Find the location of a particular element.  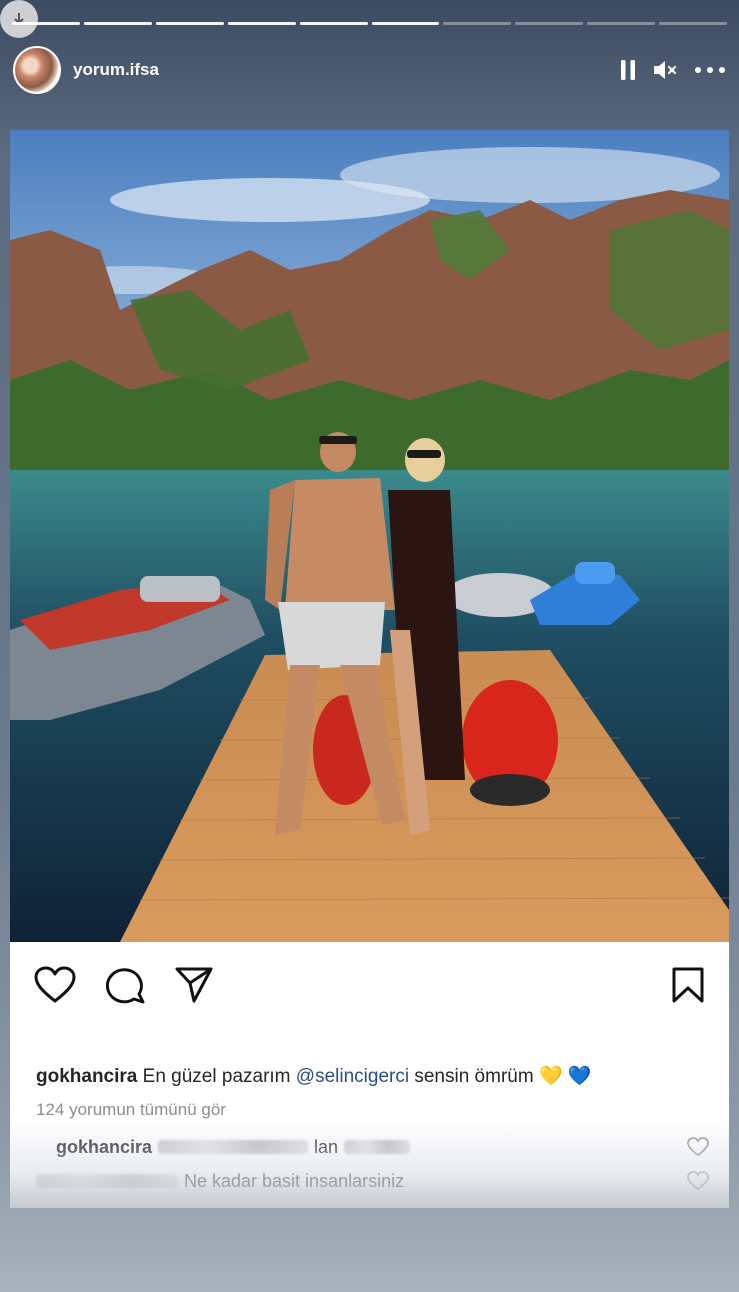

caption-mention: @selincigerci is located at coordinates (352, 1076).